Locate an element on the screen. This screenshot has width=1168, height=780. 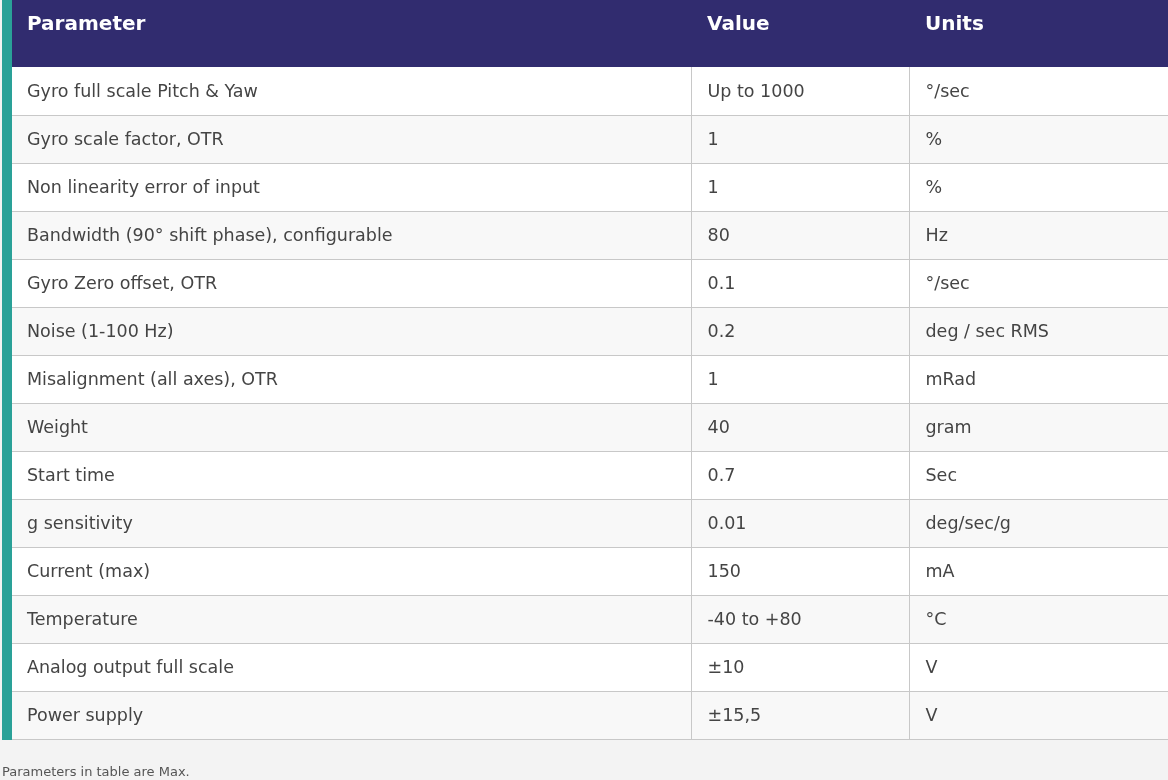
table-cell: Temperature is located at coordinates (351, 619).